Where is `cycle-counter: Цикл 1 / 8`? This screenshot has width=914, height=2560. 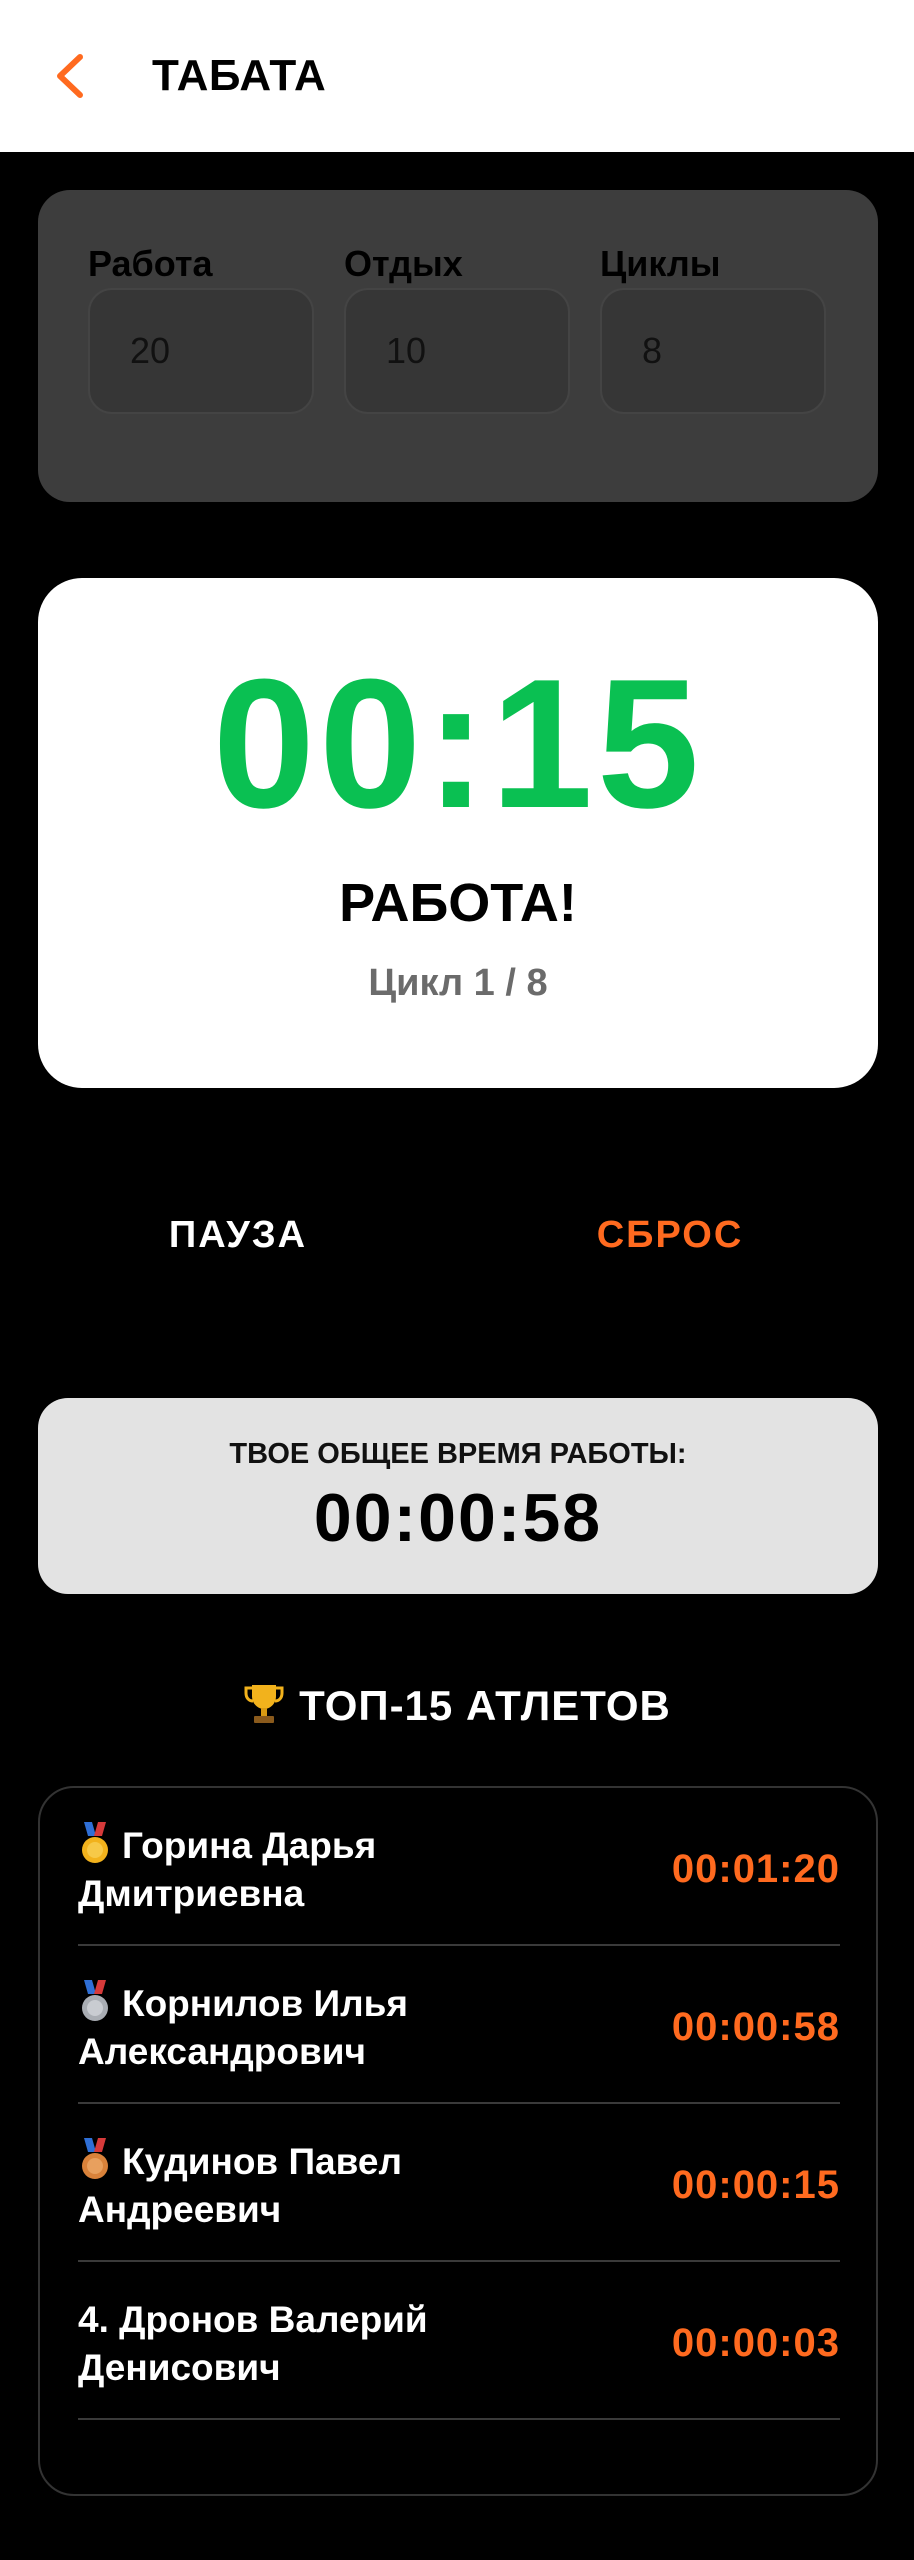 cycle-counter: Цикл 1 / 8 is located at coordinates (458, 983).